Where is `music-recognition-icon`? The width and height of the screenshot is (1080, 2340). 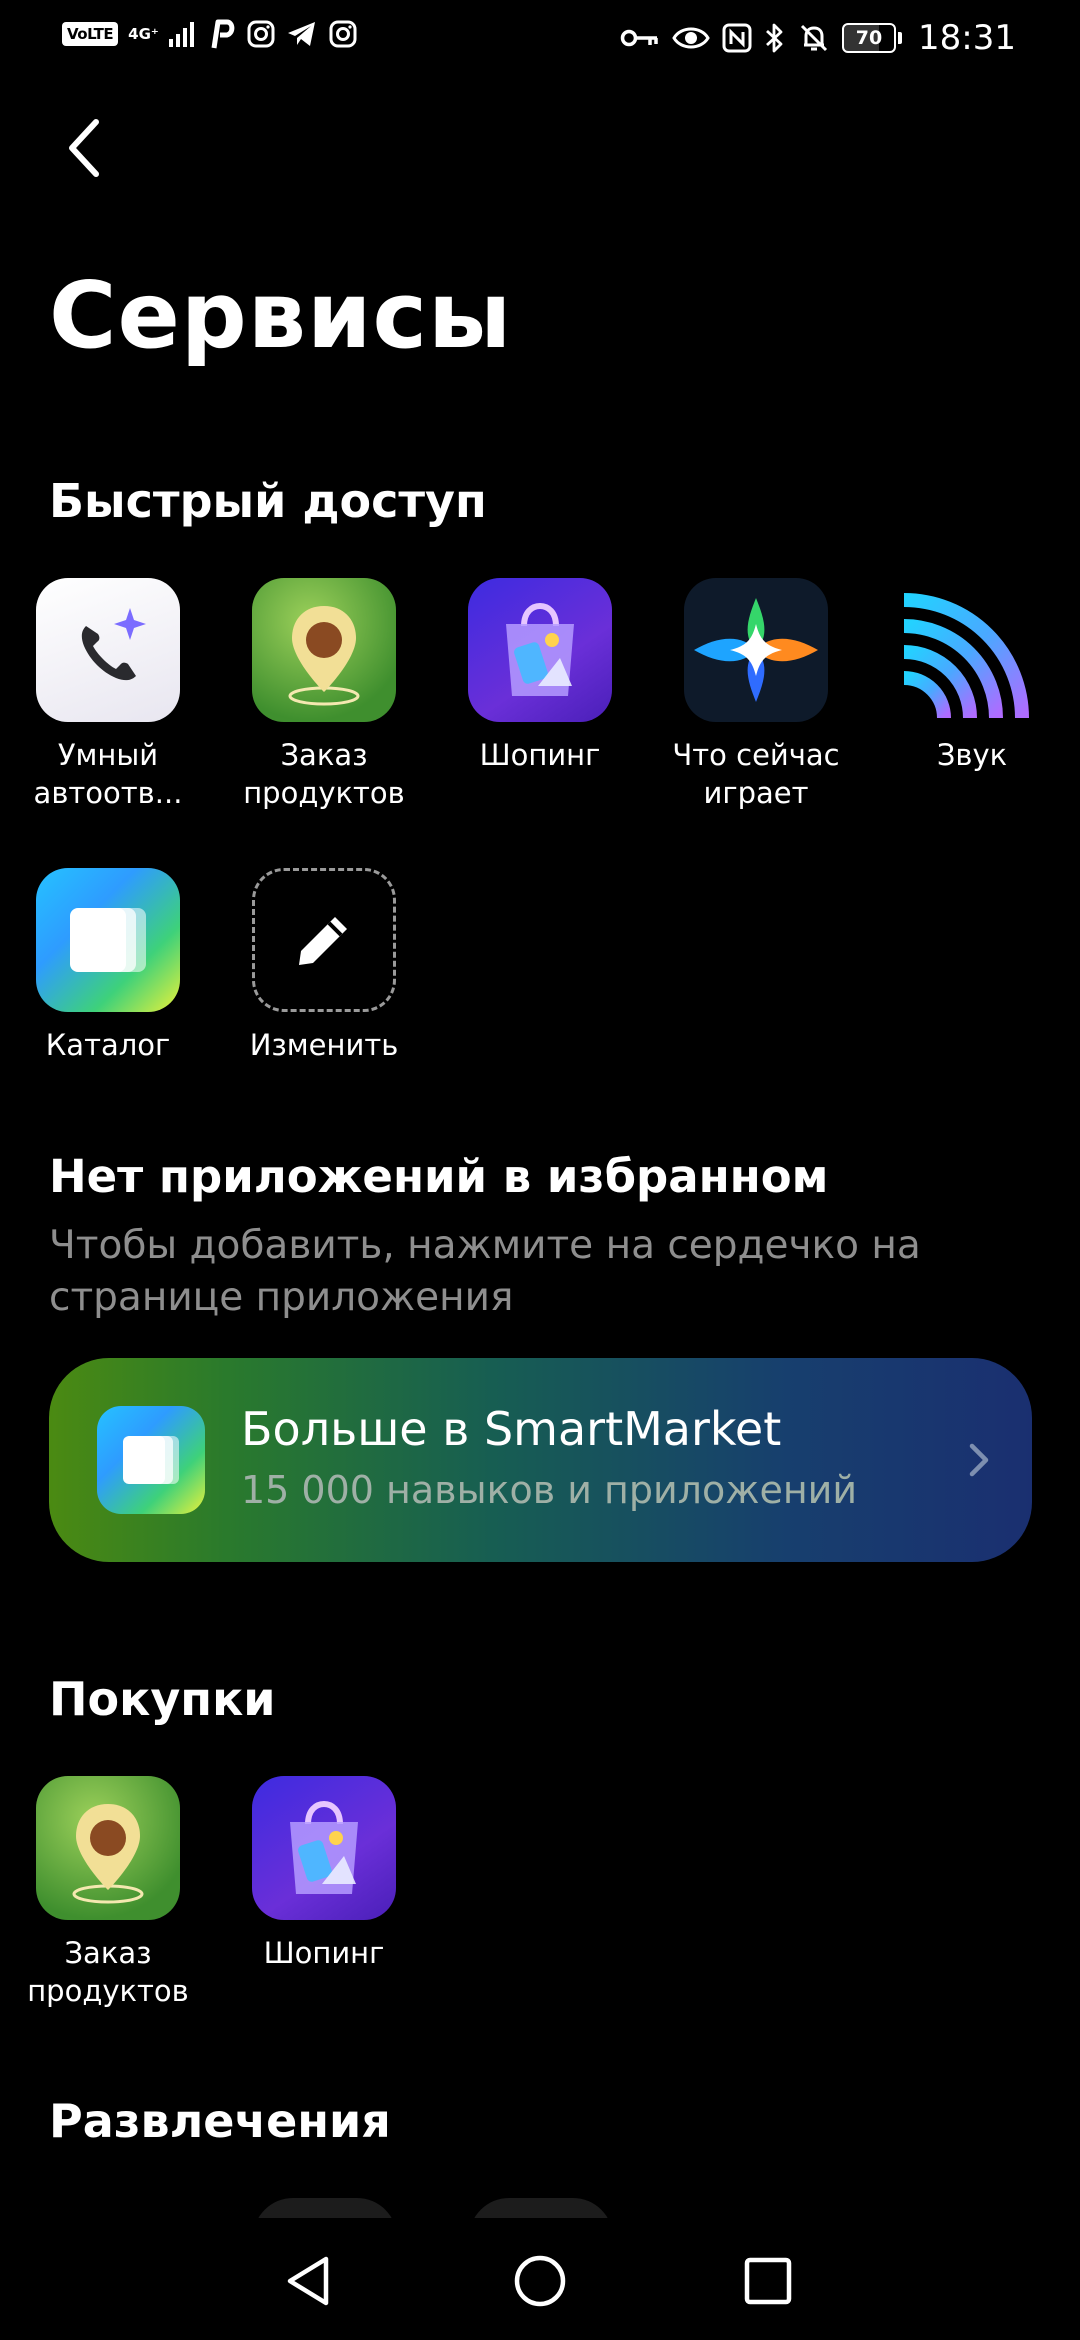 music-recognition-icon is located at coordinates (756, 650).